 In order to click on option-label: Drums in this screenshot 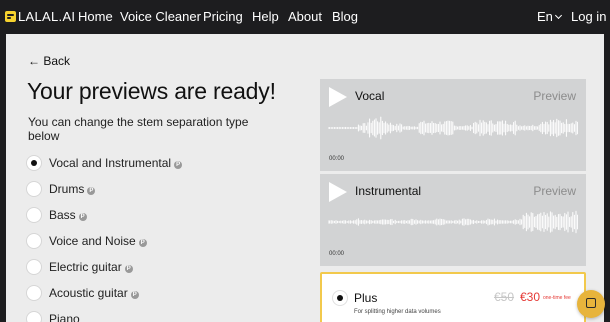, I will do `click(67, 189)`.